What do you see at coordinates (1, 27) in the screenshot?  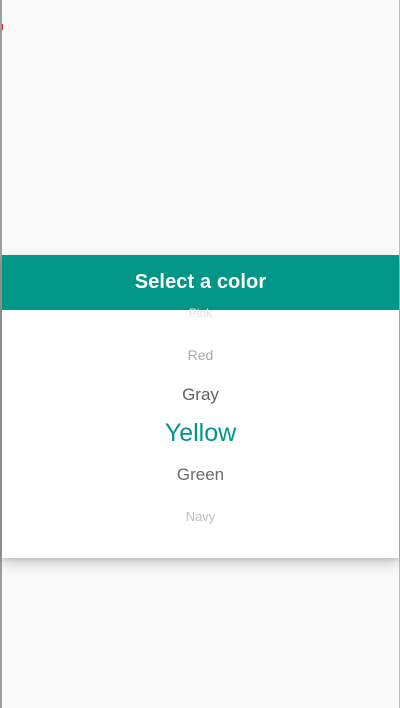 I see `edge-marker` at bounding box center [1, 27].